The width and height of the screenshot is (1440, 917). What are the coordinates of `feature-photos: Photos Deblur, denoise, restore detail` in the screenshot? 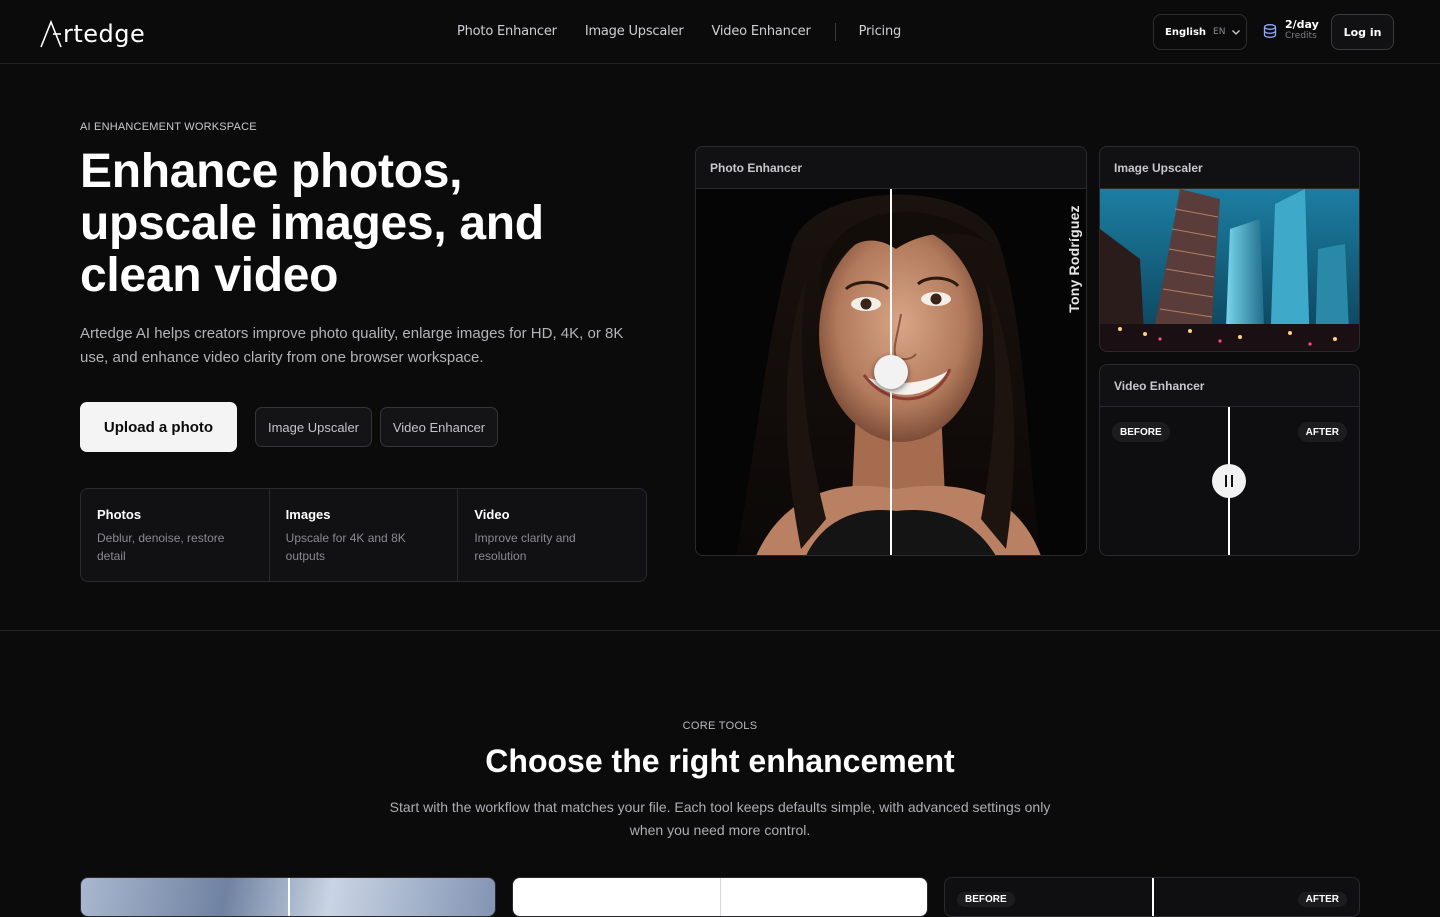 It's located at (175, 535).